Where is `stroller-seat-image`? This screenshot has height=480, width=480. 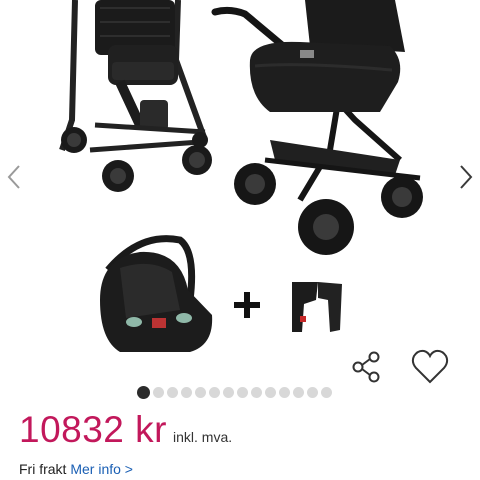 stroller-seat-image is located at coordinates (135, 96).